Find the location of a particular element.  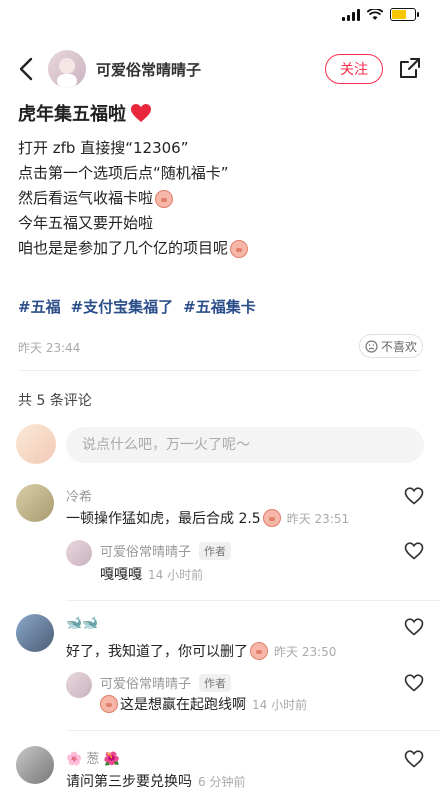

post-date: 昨天 23:44 is located at coordinates (49, 348).